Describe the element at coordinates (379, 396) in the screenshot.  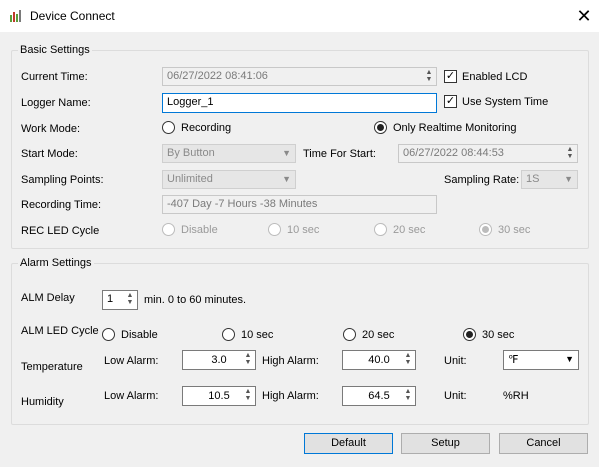
I see `hum-high-alarm-input: 64.5 ▲ ▼` at that location.